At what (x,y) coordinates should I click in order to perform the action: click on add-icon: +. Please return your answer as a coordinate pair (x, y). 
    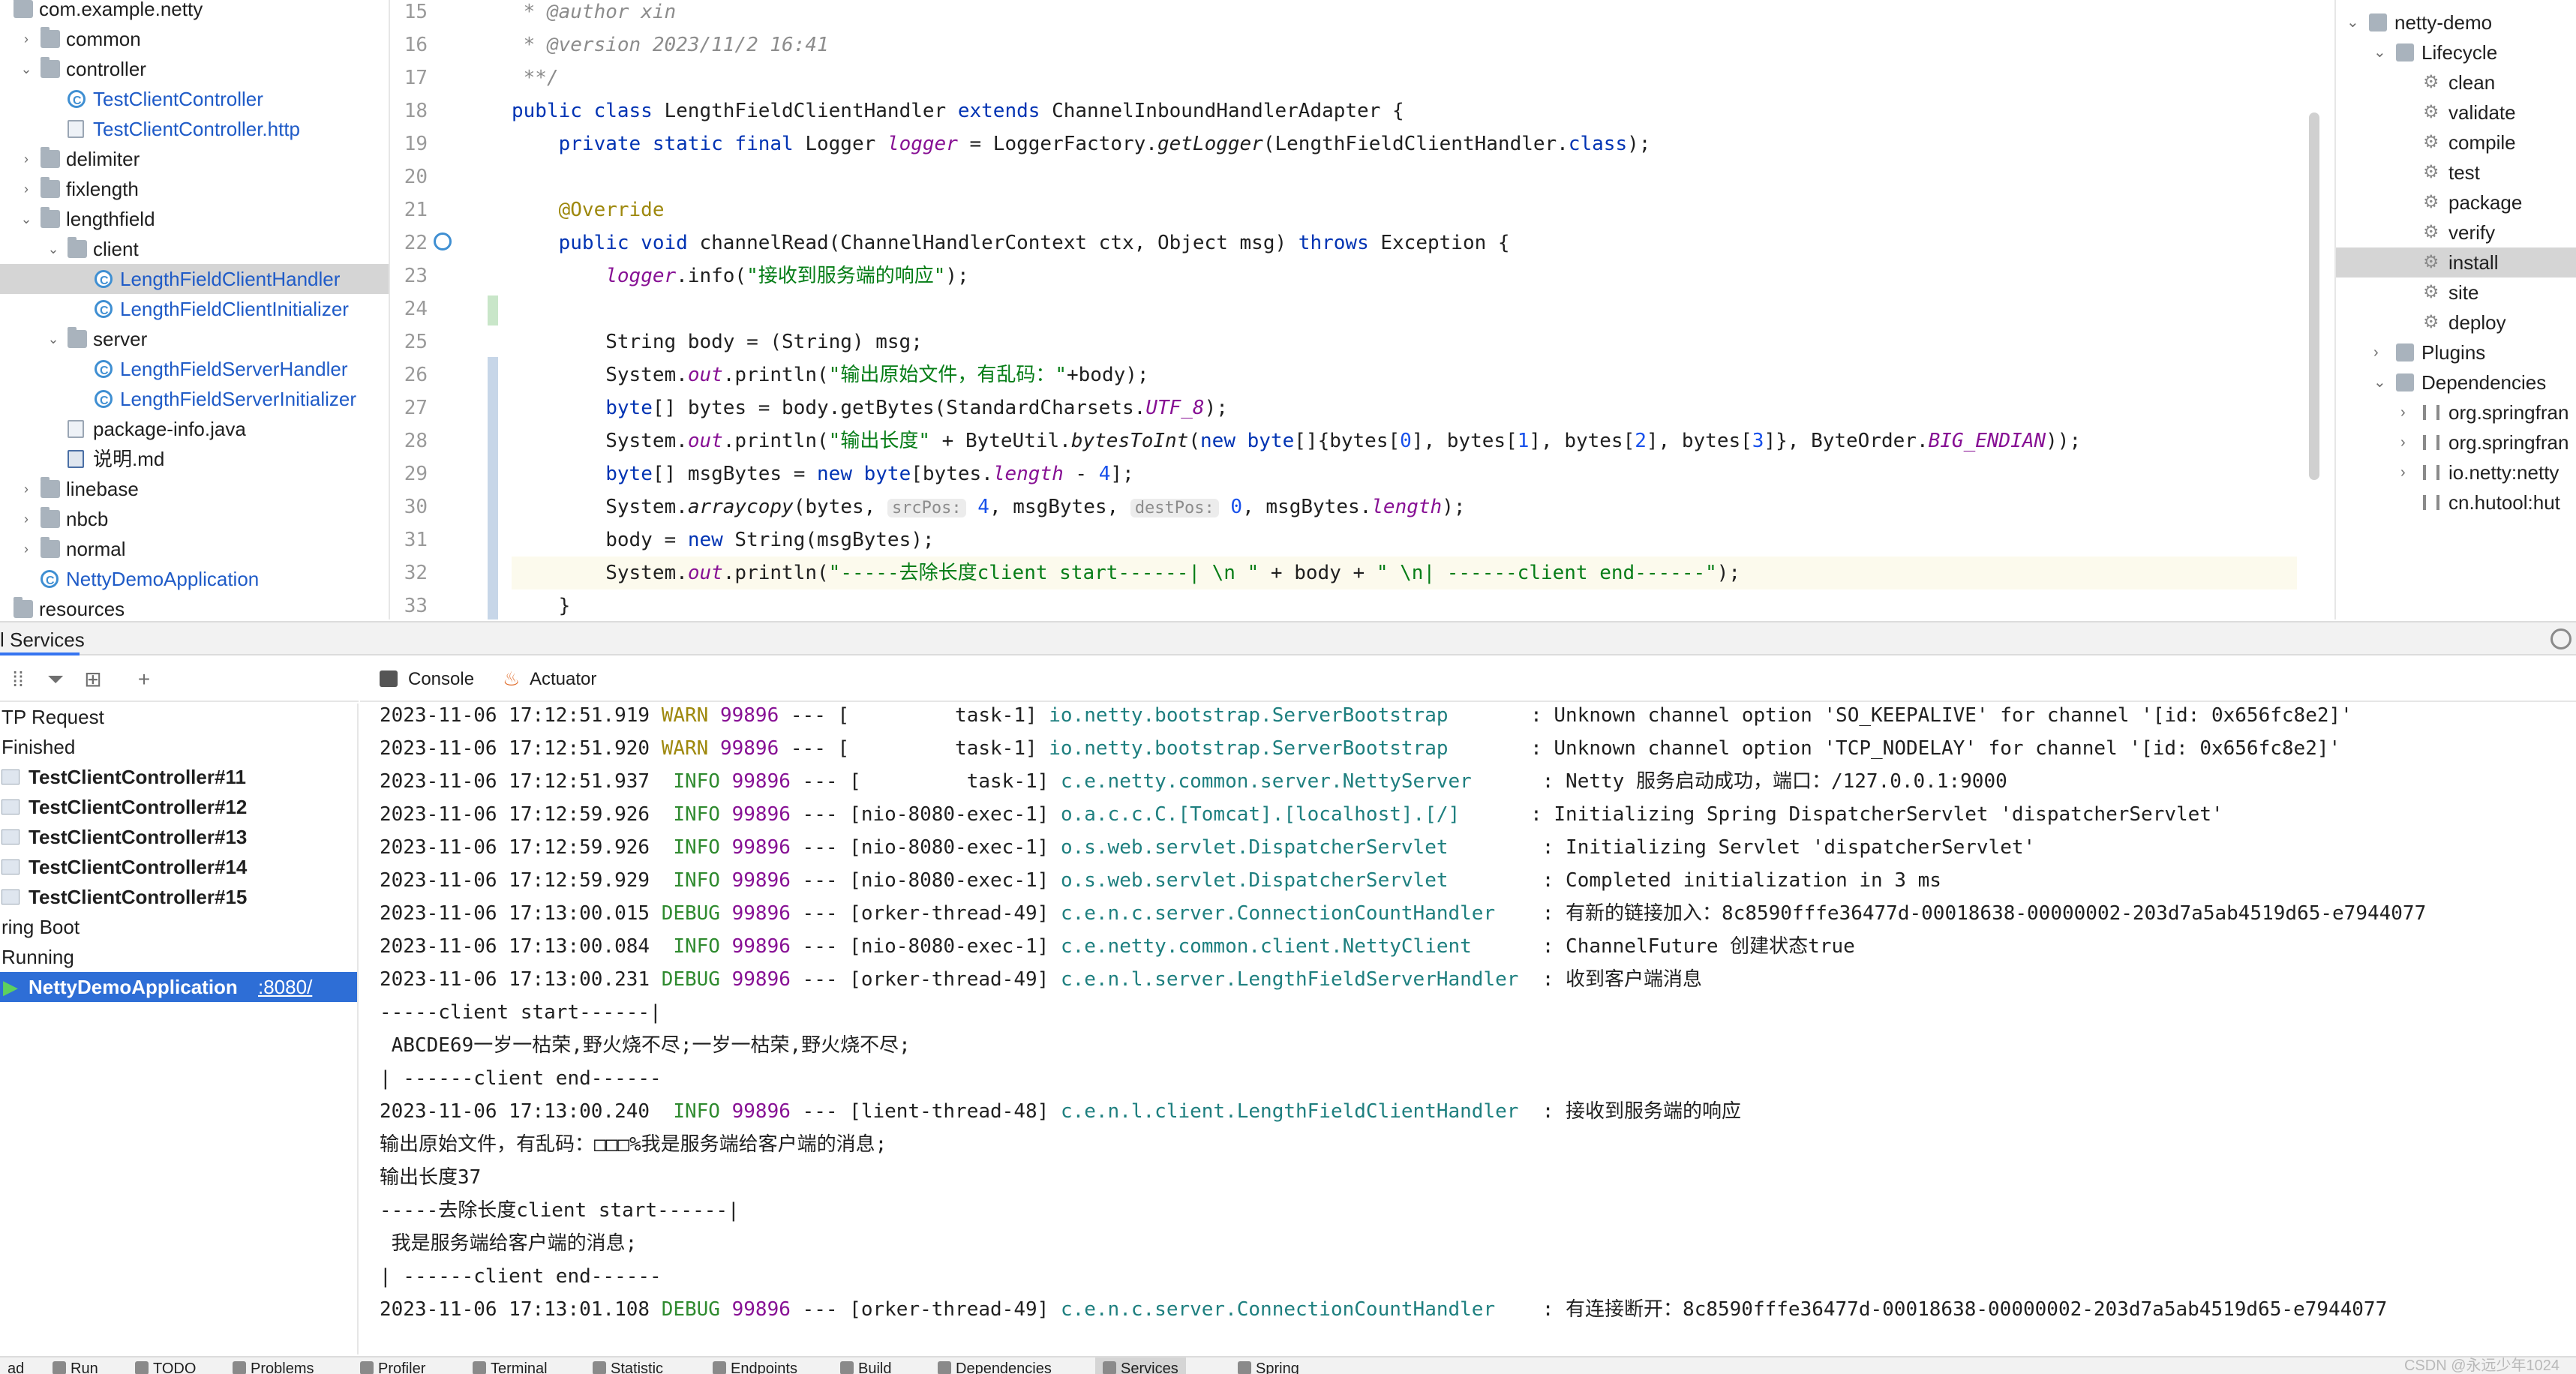
    Looking at the image, I should click on (144, 680).